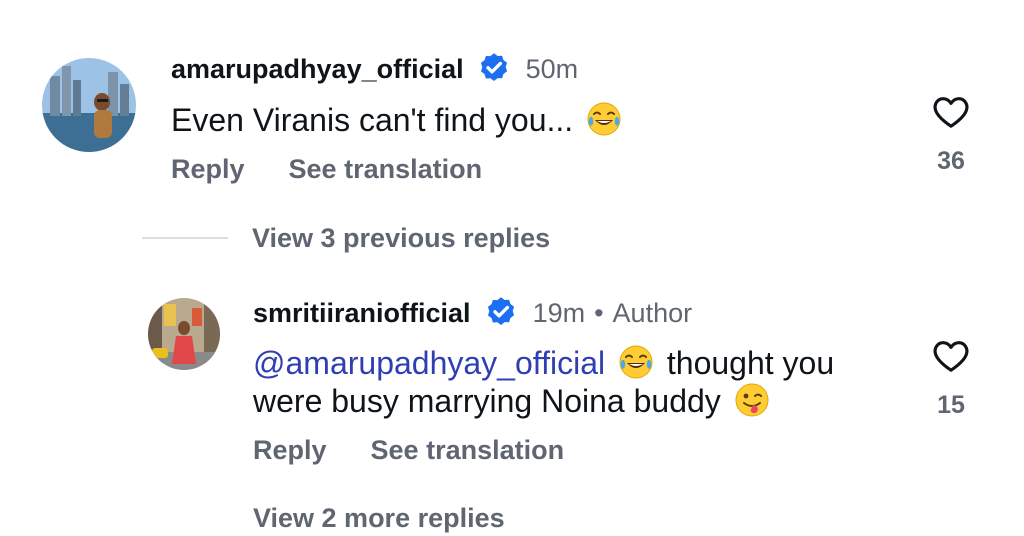  I want to click on comment-actions: Reply See translation, so click(326, 169).